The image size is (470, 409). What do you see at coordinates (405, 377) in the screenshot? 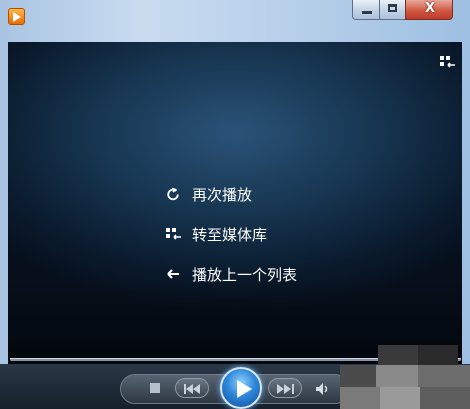
I see `pixelated-region` at bounding box center [405, 377].